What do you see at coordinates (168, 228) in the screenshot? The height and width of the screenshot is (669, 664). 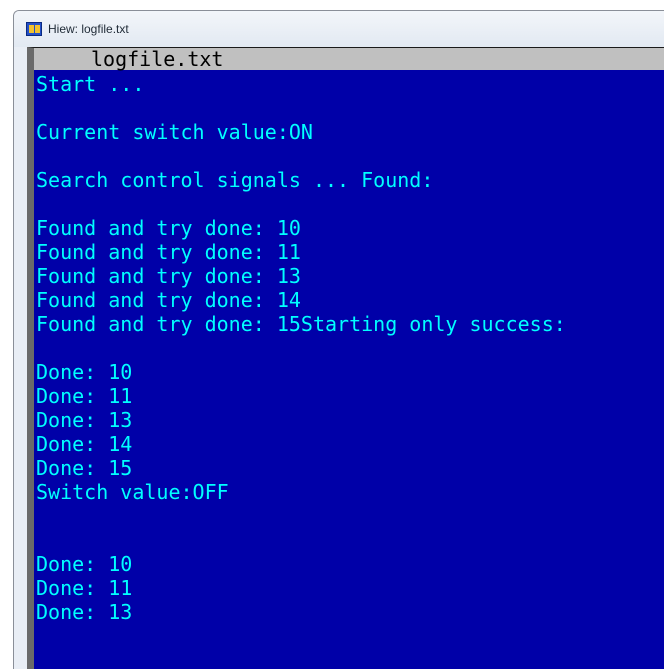 I see `log-line: Found and try done: 10` at bounding box center [168, 228].